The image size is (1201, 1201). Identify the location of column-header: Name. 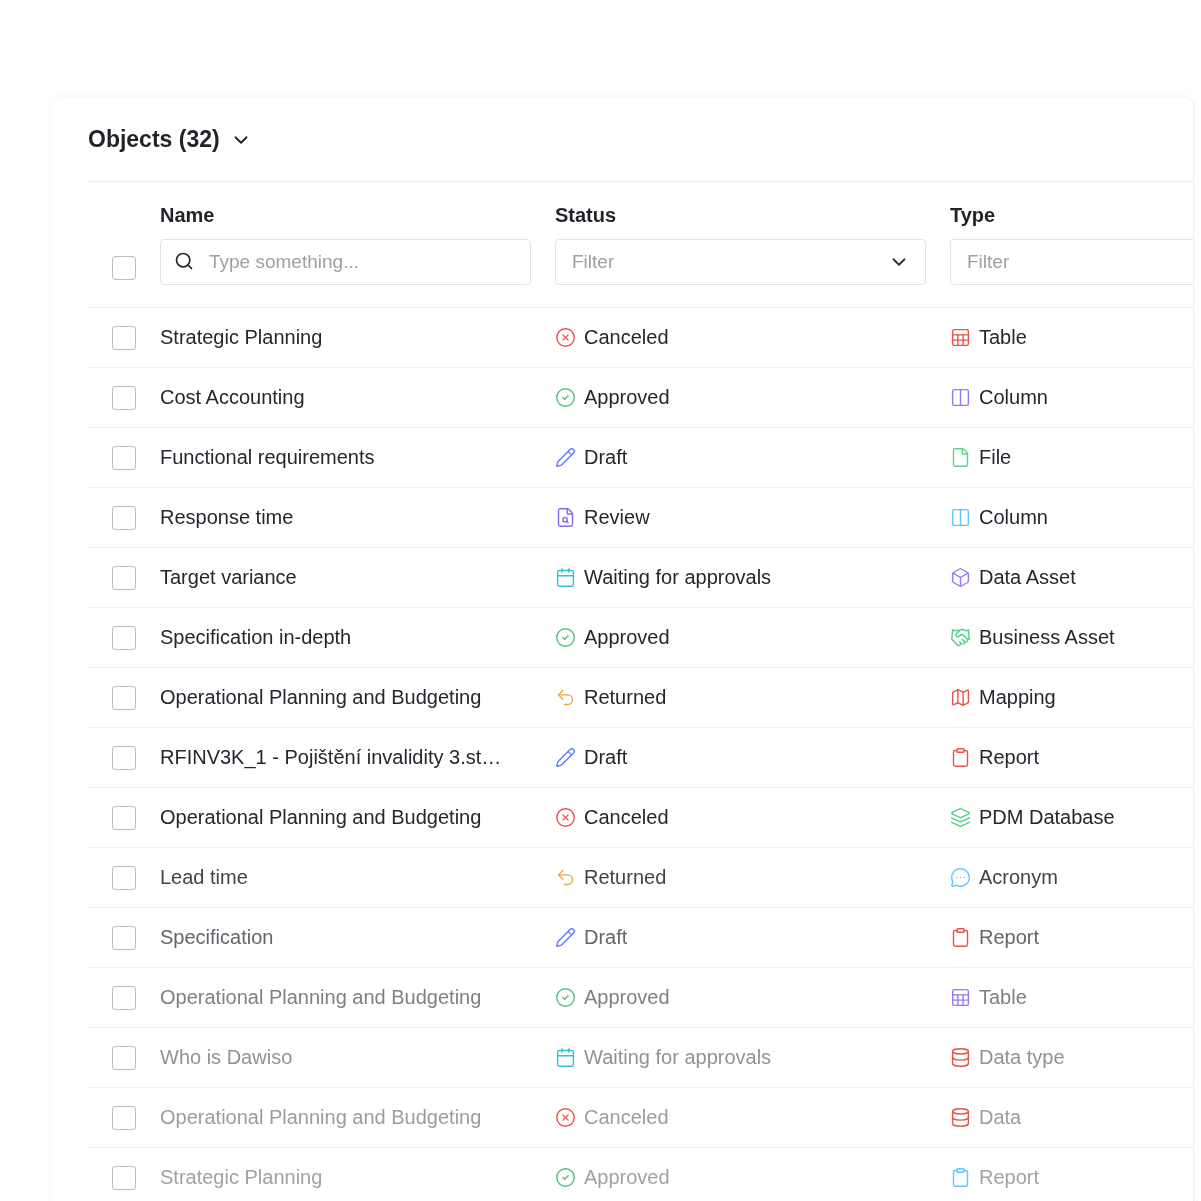
(188, 215).